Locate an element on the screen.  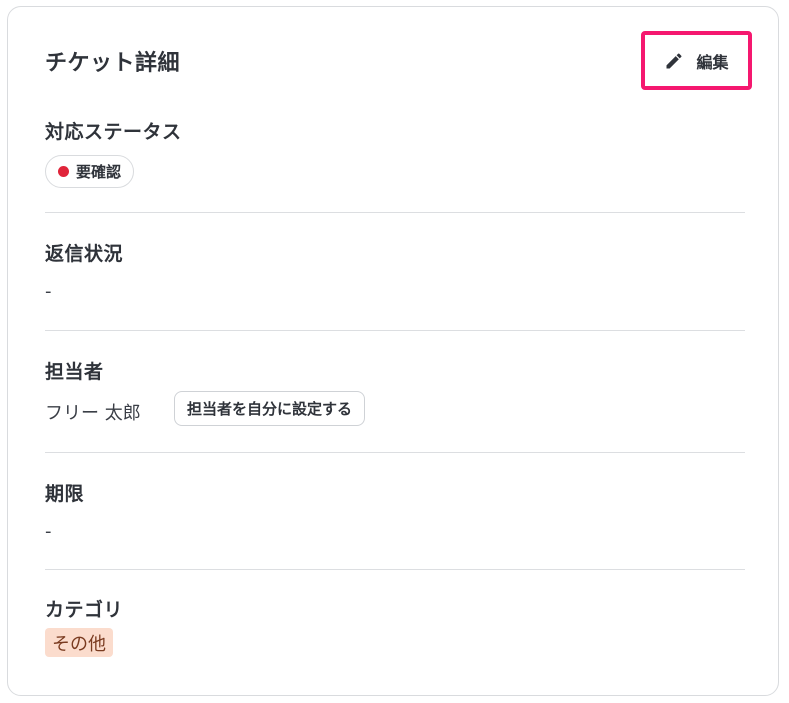
status-dot-icon is located at coordinates (63, 171).